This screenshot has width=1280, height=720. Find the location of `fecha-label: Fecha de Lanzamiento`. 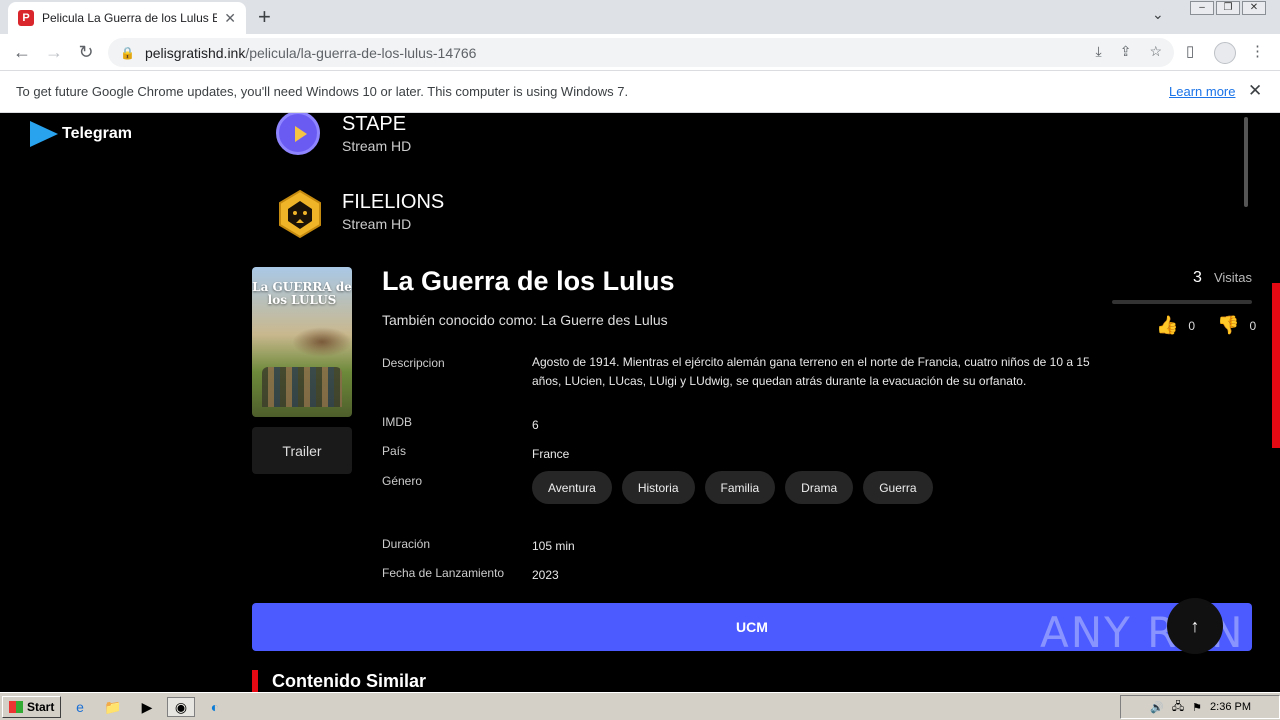

fecha-label: Fecha de Lanzamiento is located at coordinates (443, 573).